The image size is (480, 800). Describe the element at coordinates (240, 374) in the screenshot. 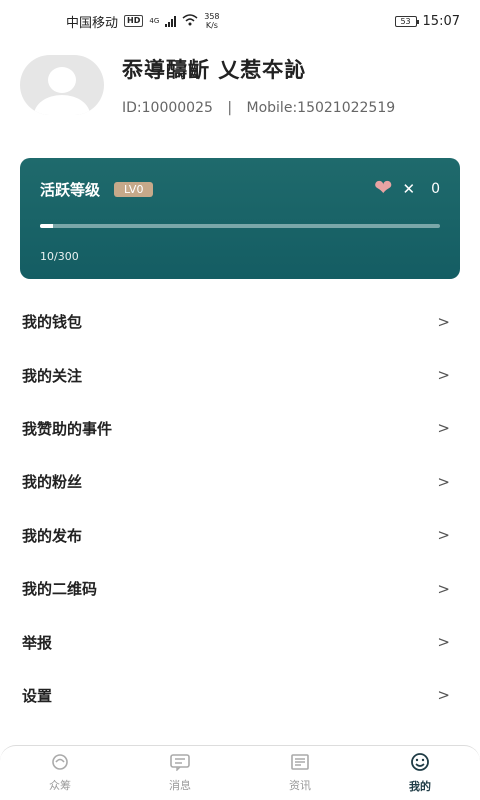

I see `menu-item-following: 我的关注 >` at that location.